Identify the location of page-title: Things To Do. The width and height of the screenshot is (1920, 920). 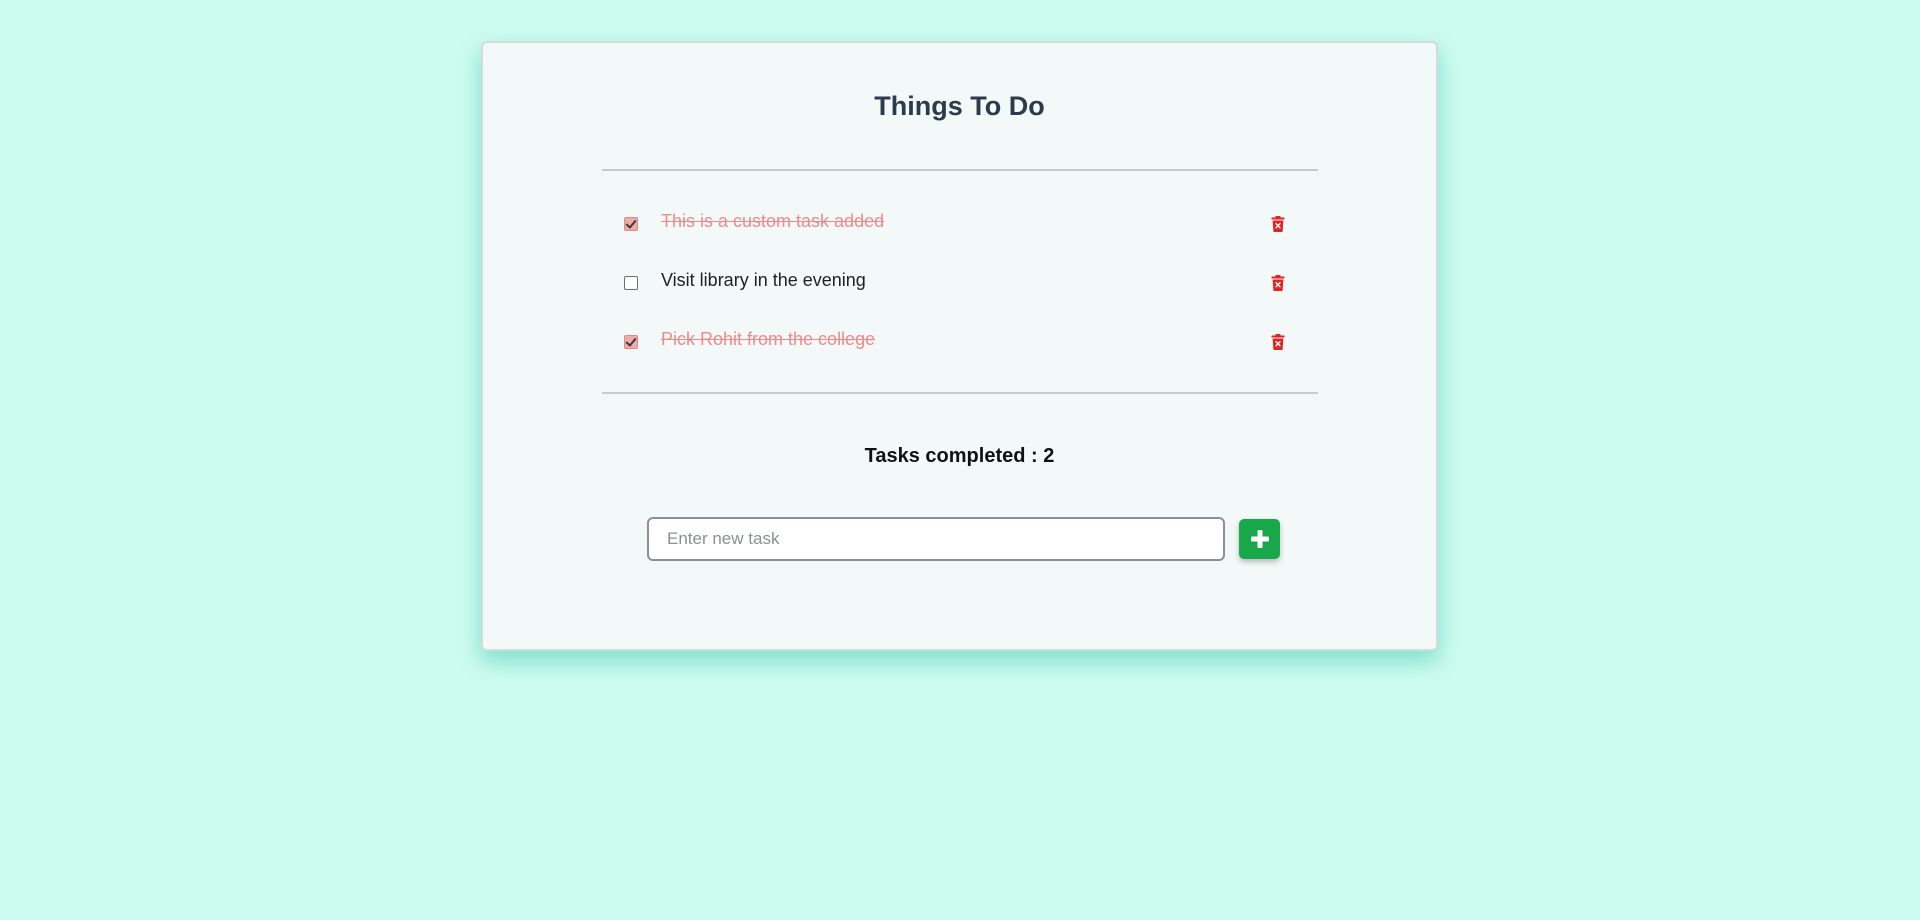
(959, 106).